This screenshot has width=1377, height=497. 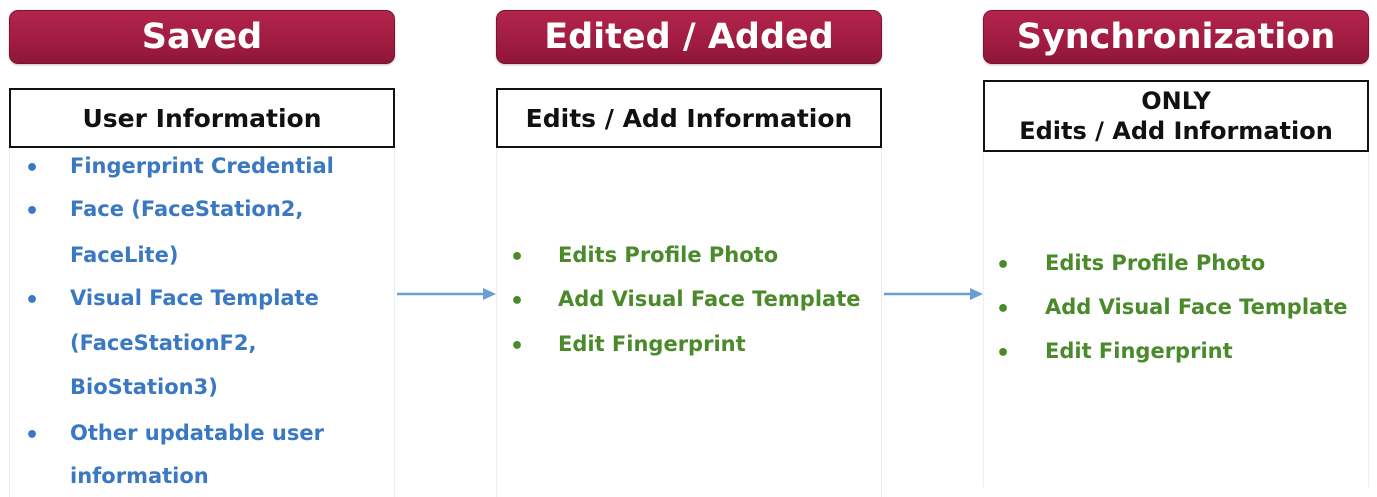 I want to click on list-item-text: BioStation3), so click(x=144, y=387).